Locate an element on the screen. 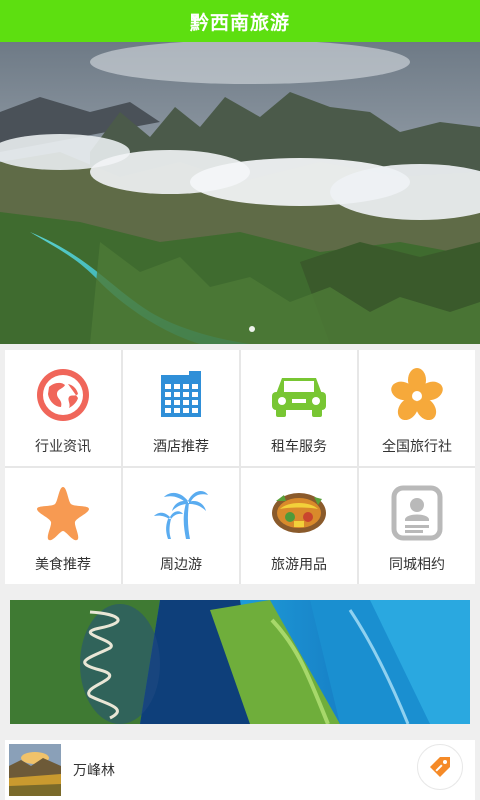 This screenshot has height=800, width=480. category-hotel-recommend: 酒店推荐 is located at coordinates (181, 408).